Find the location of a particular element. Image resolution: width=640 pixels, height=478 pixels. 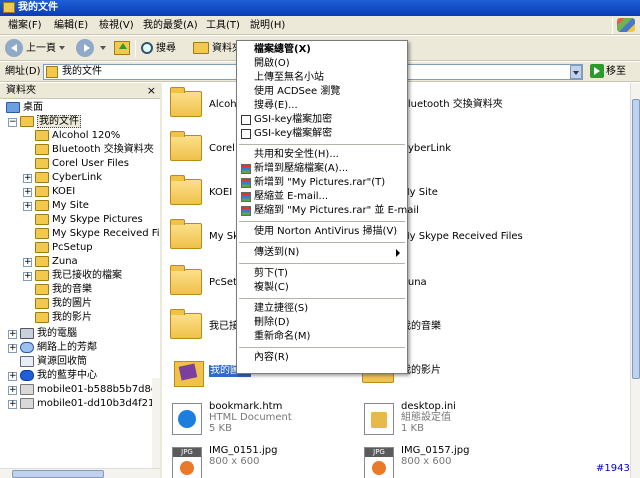

context-menu-item: GSI-key檔案加密 is located at coordinates (322, 120).